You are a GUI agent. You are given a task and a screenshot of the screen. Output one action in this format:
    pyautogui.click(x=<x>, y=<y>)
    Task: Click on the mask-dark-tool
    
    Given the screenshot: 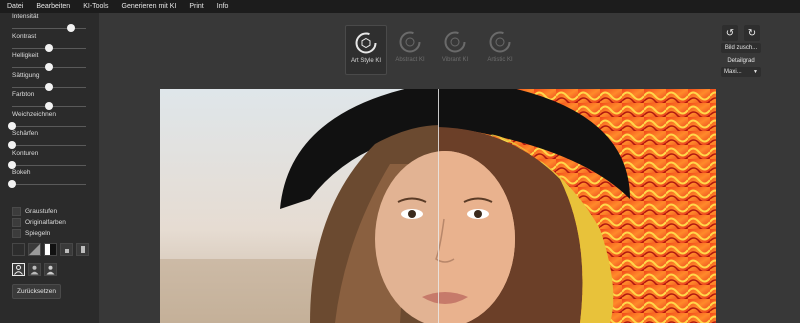 What is the action you would take?
    pyautogui.click(x=18, y=249)
    